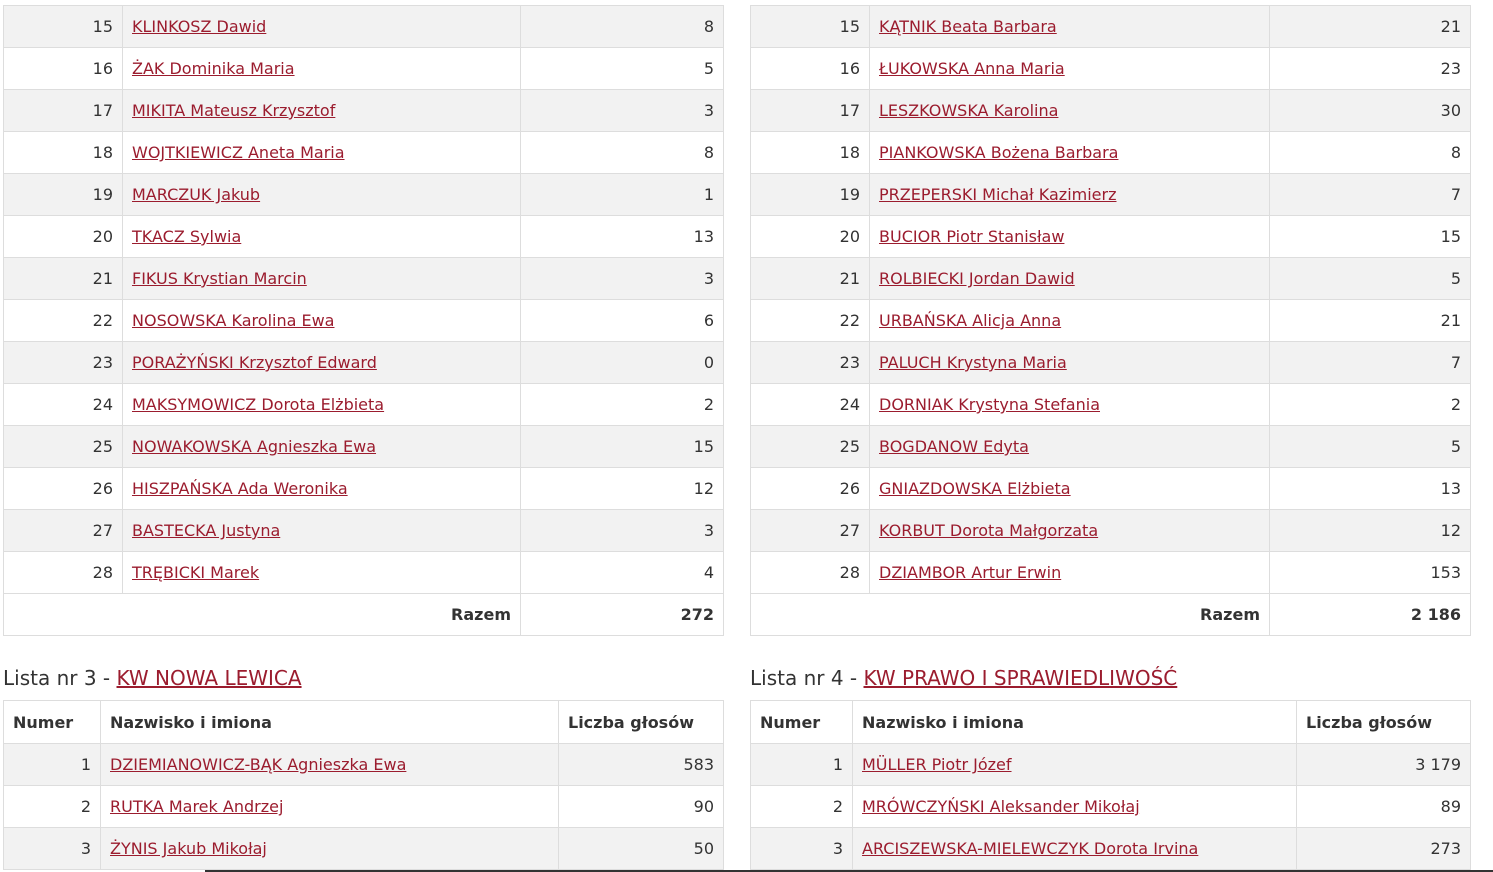 The width and height of the screenshot is (1493, 872). What do you see at coordinates (1069, 110) in the screenshot?
I see `candidate-name-cell: LESZKOWSKA Karolina` at bounding box center [1069, 110].